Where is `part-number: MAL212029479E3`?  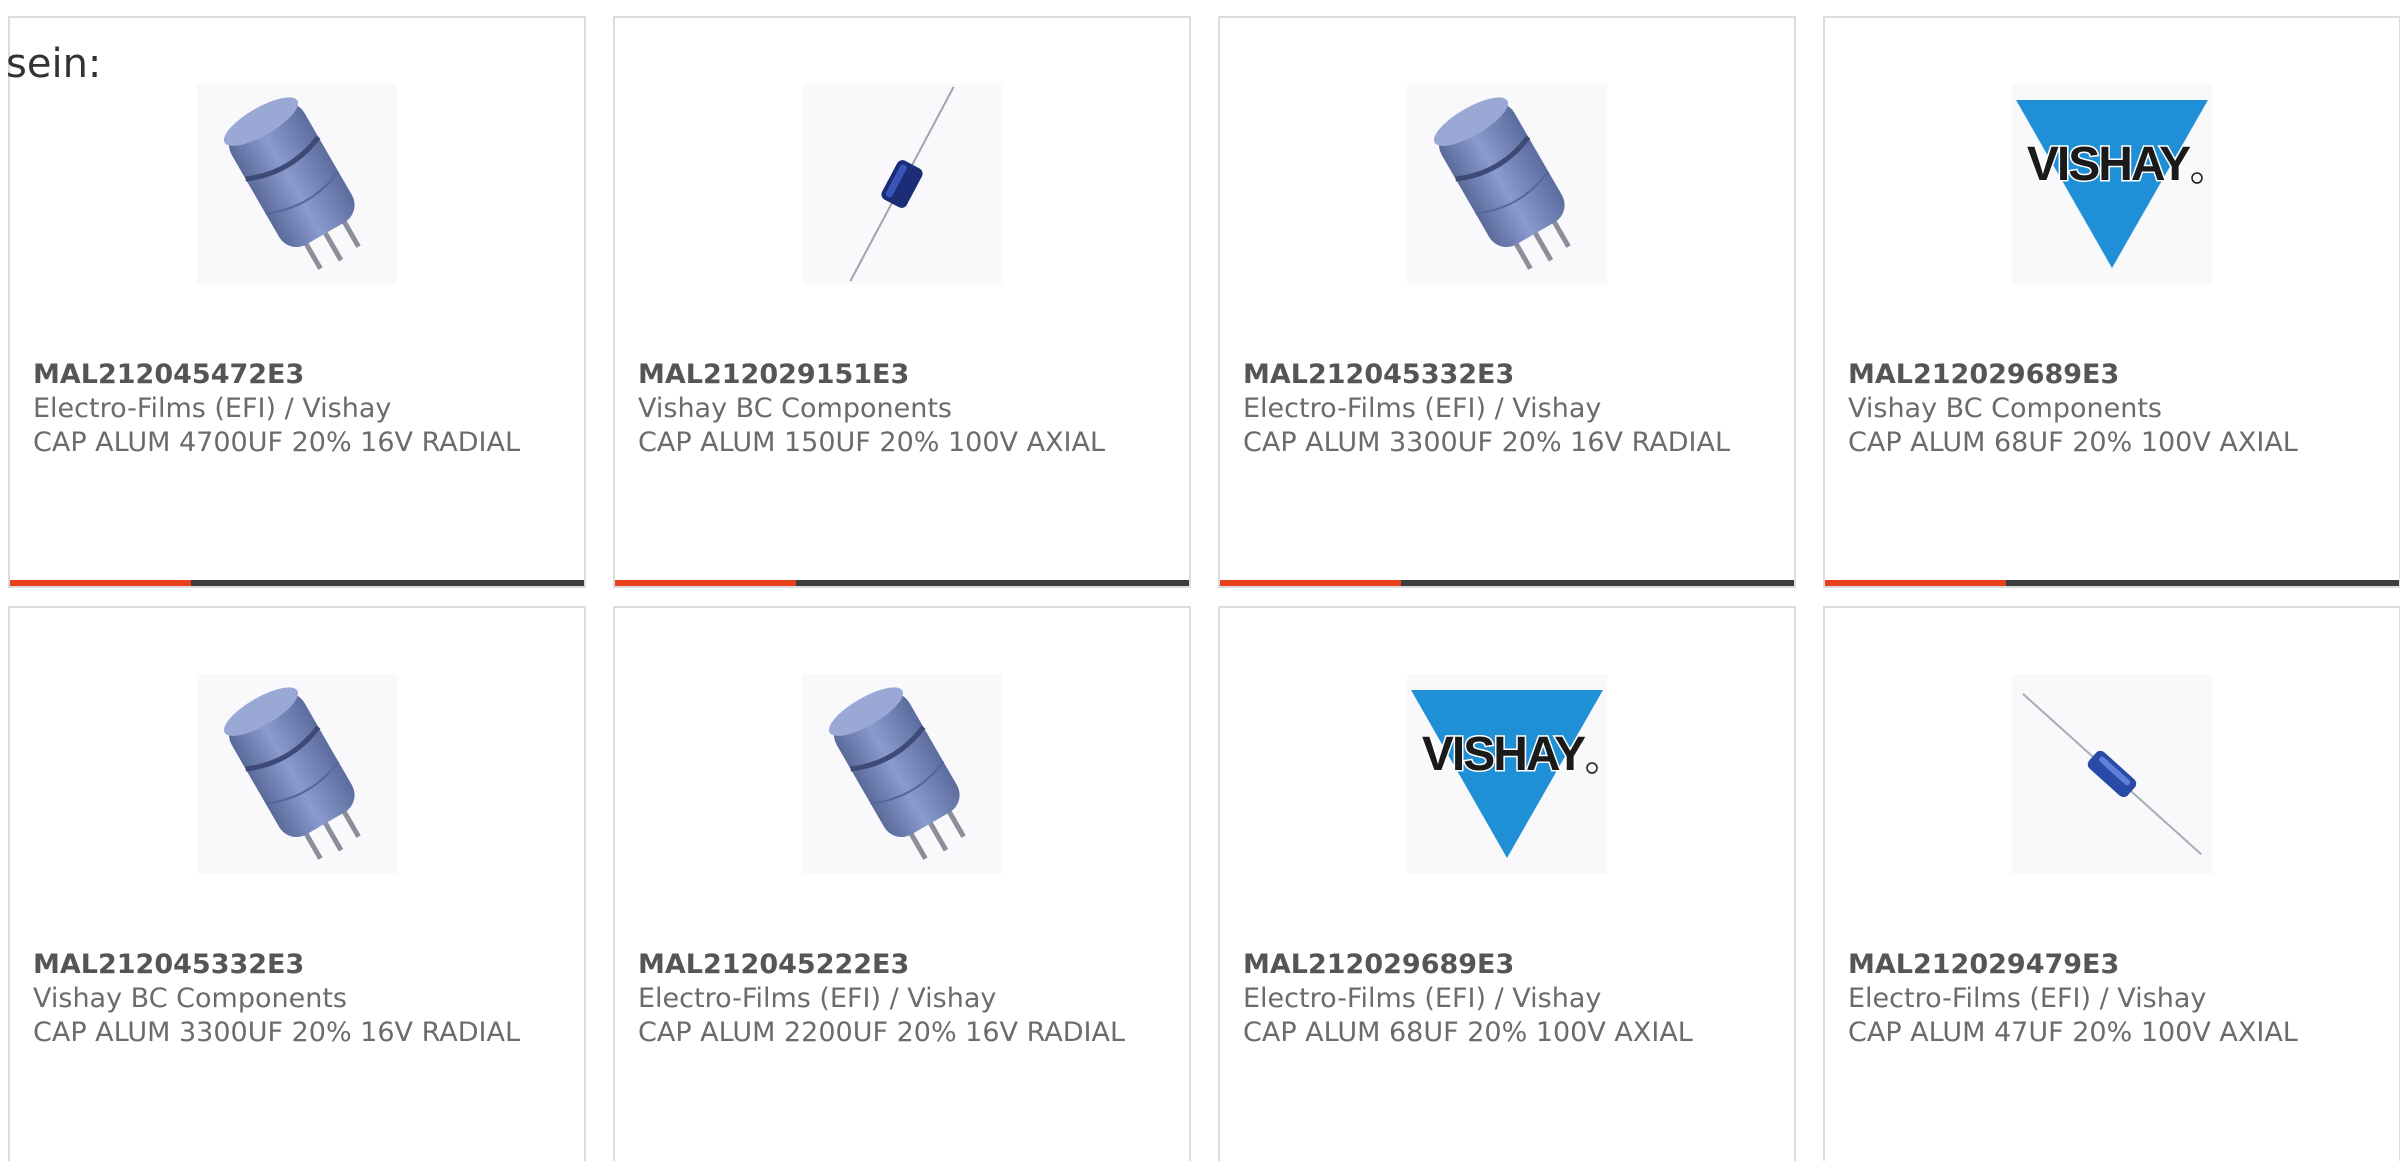 part-number: MAL212029479E3 is located at coordinates (2108, 965).